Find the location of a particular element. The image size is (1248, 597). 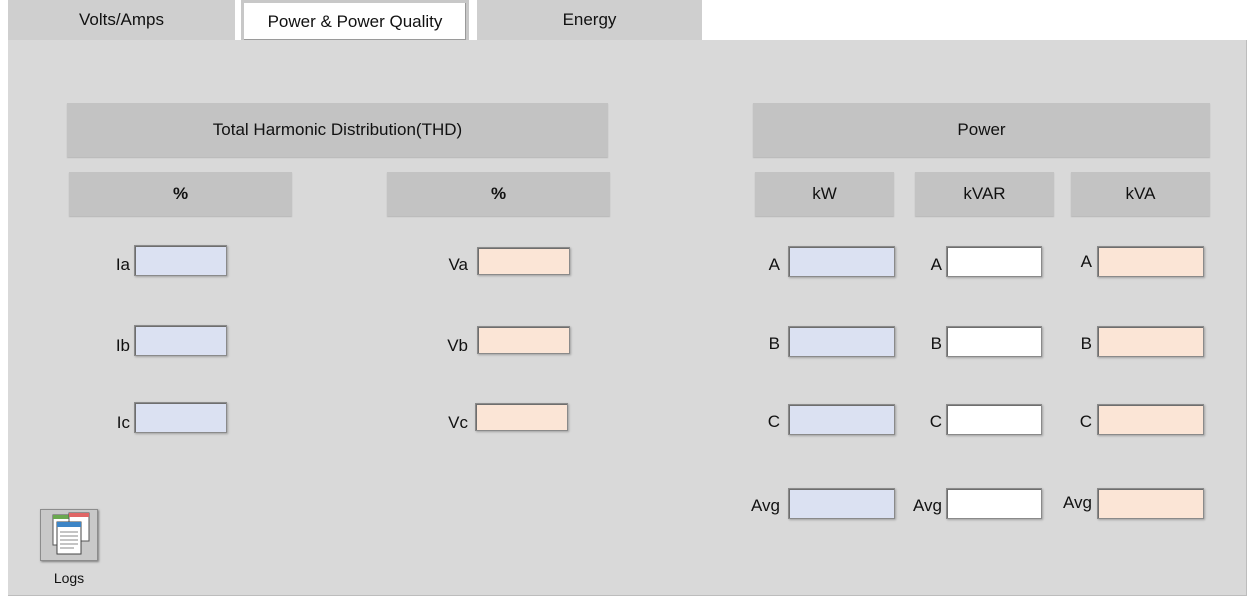

kvar-header-text: kVAR is located at coordinates (984, 193).